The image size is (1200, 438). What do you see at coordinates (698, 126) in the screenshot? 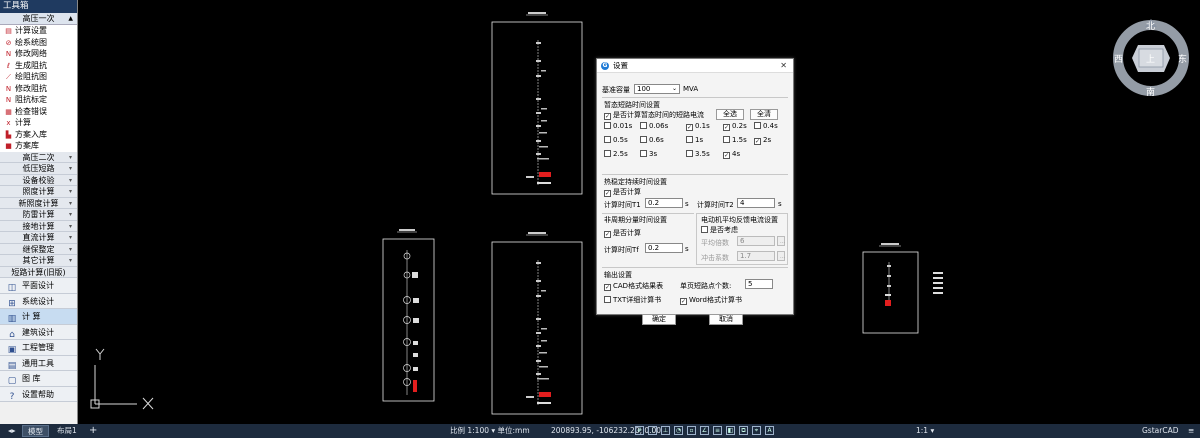
I see `time-checkbox: ✓ 0.1s` at bounding box center [698, 126].